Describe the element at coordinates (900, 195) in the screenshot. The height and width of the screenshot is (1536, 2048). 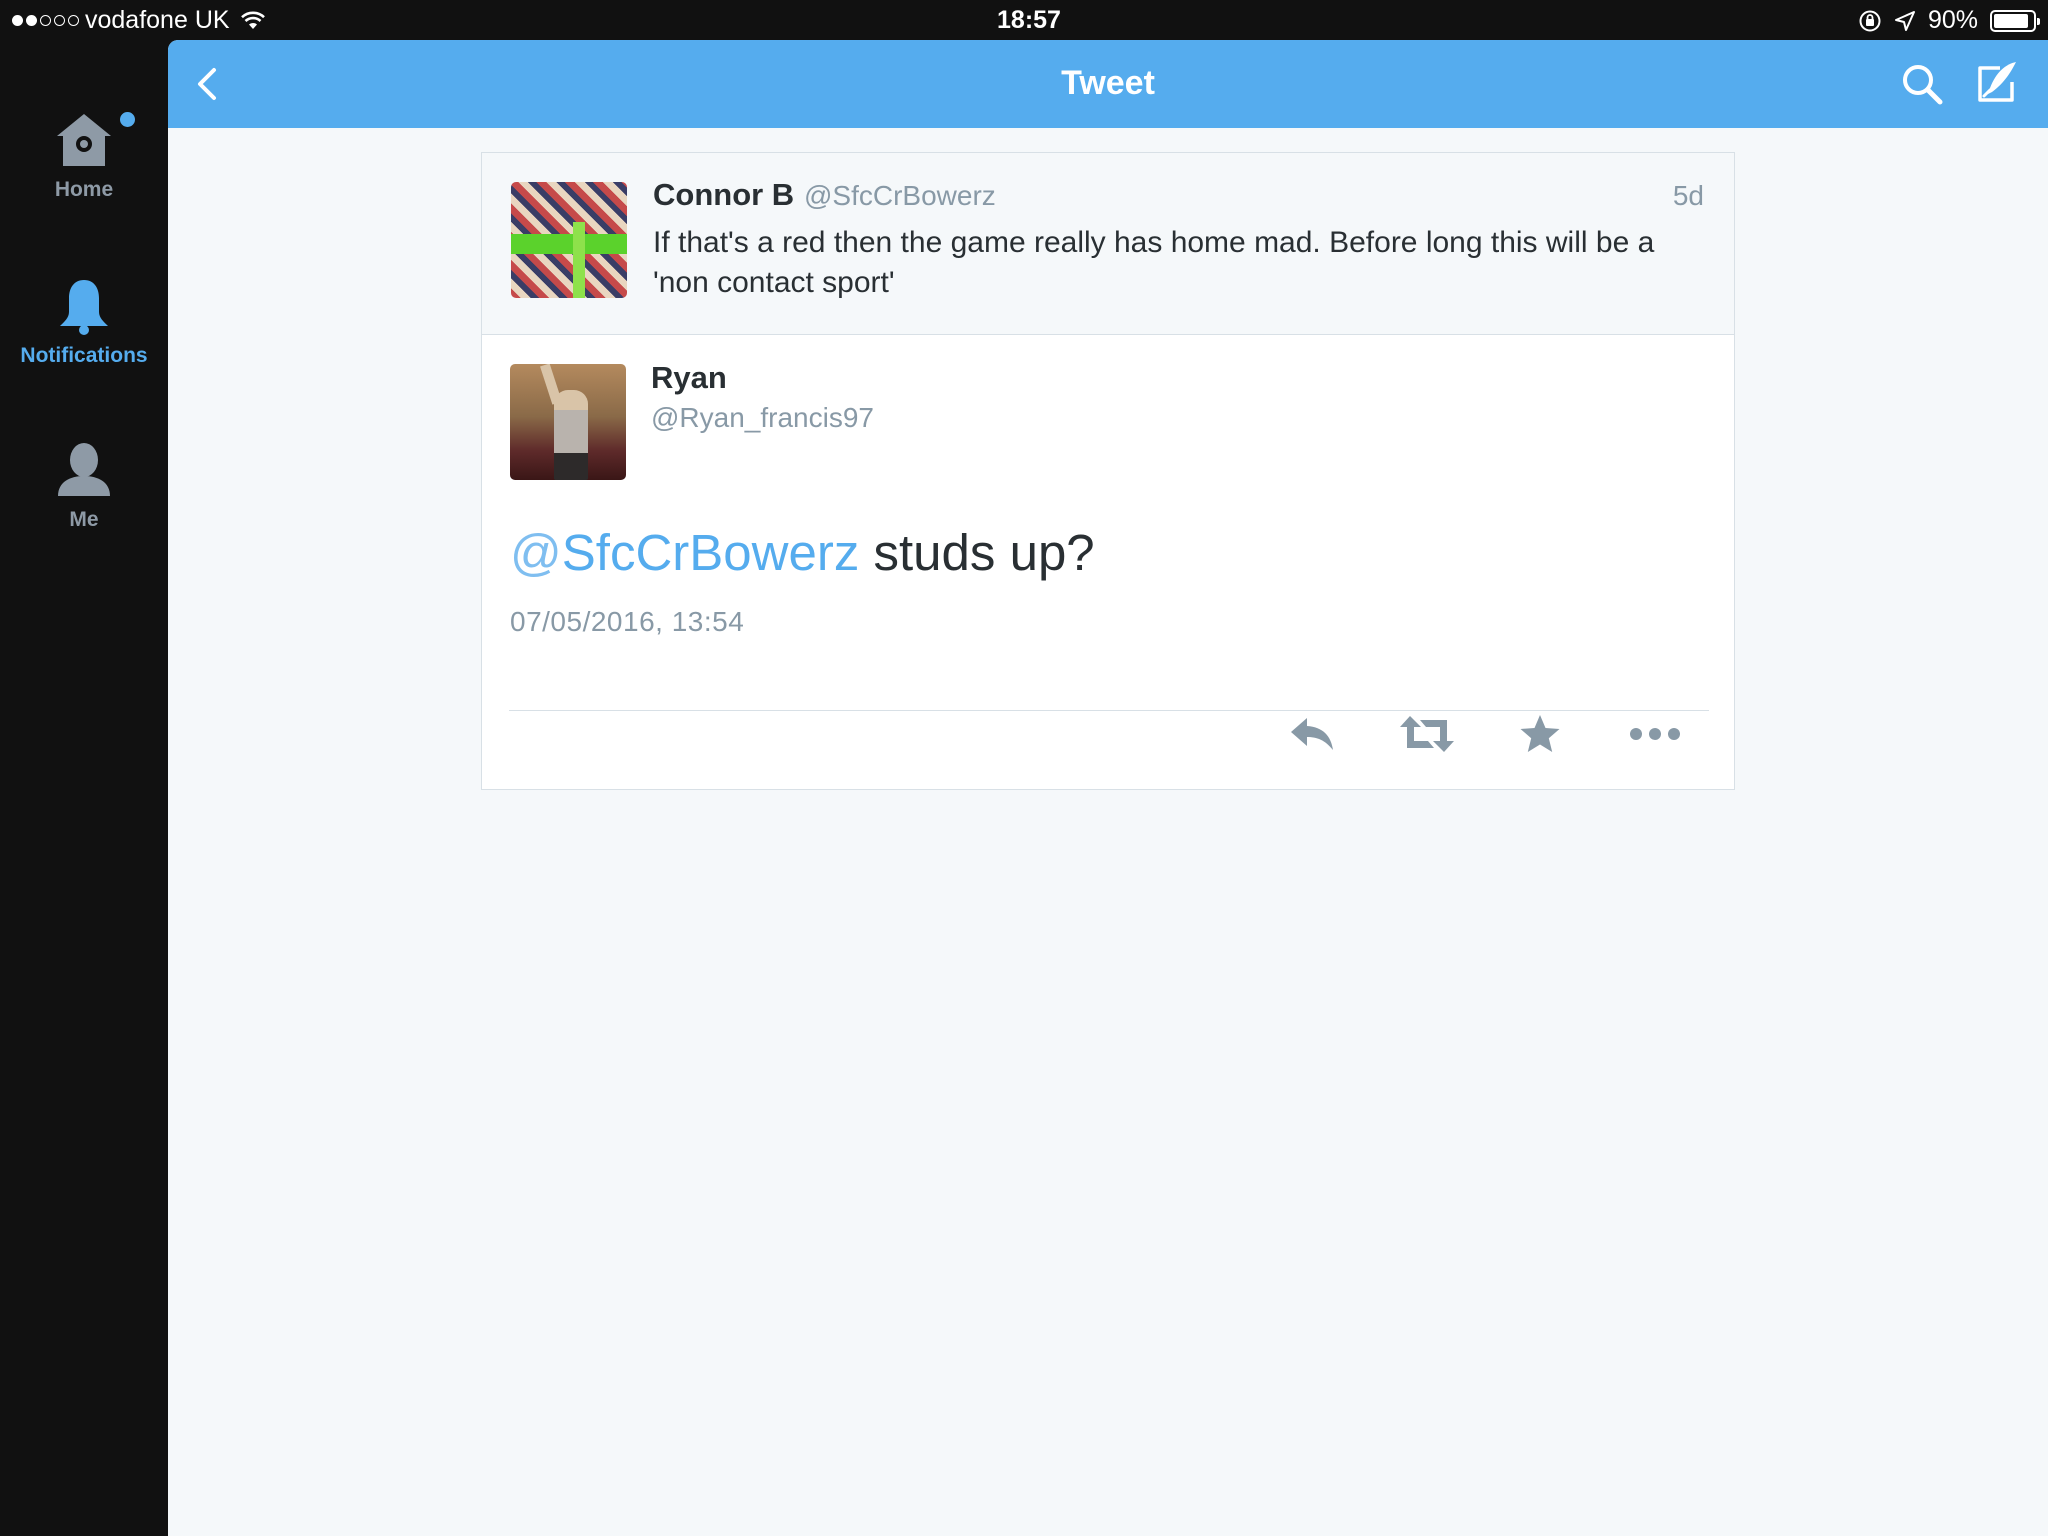
I see `author-handle: @SfcCrBowerz` at that location.